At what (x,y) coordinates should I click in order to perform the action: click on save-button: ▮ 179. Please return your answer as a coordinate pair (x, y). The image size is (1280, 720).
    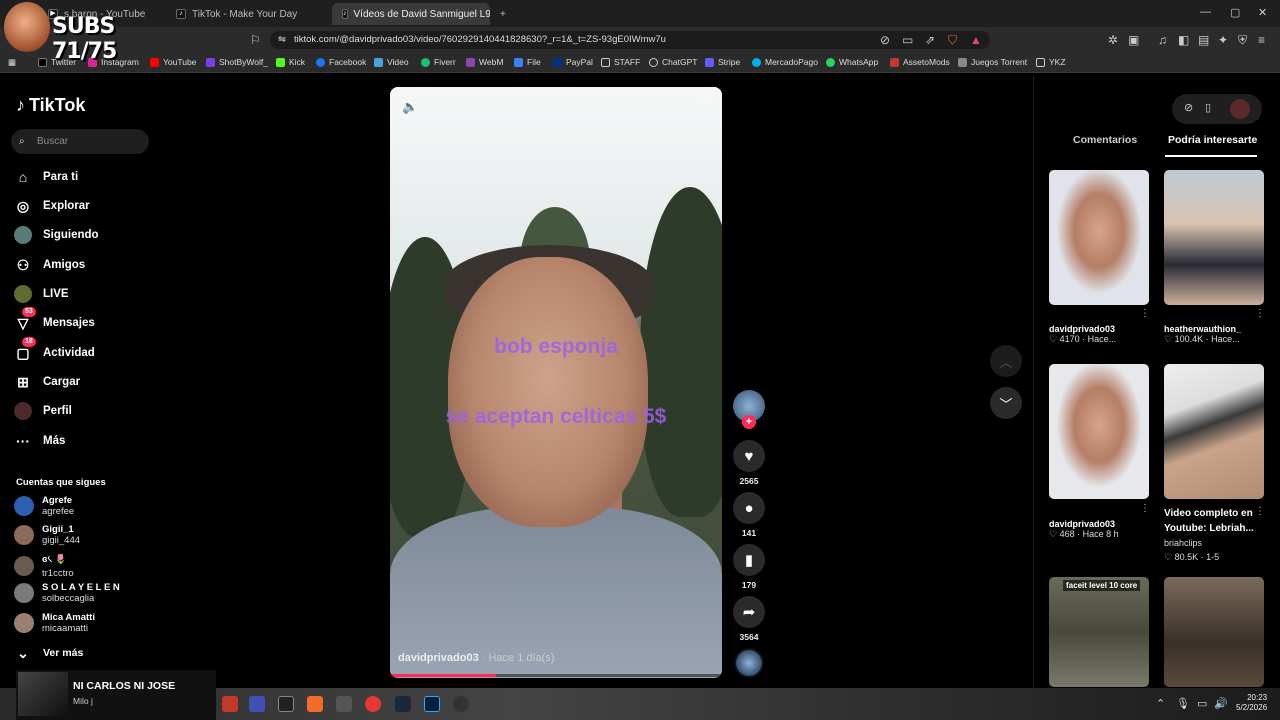
    Looking at the image, I should click on (749, 567).